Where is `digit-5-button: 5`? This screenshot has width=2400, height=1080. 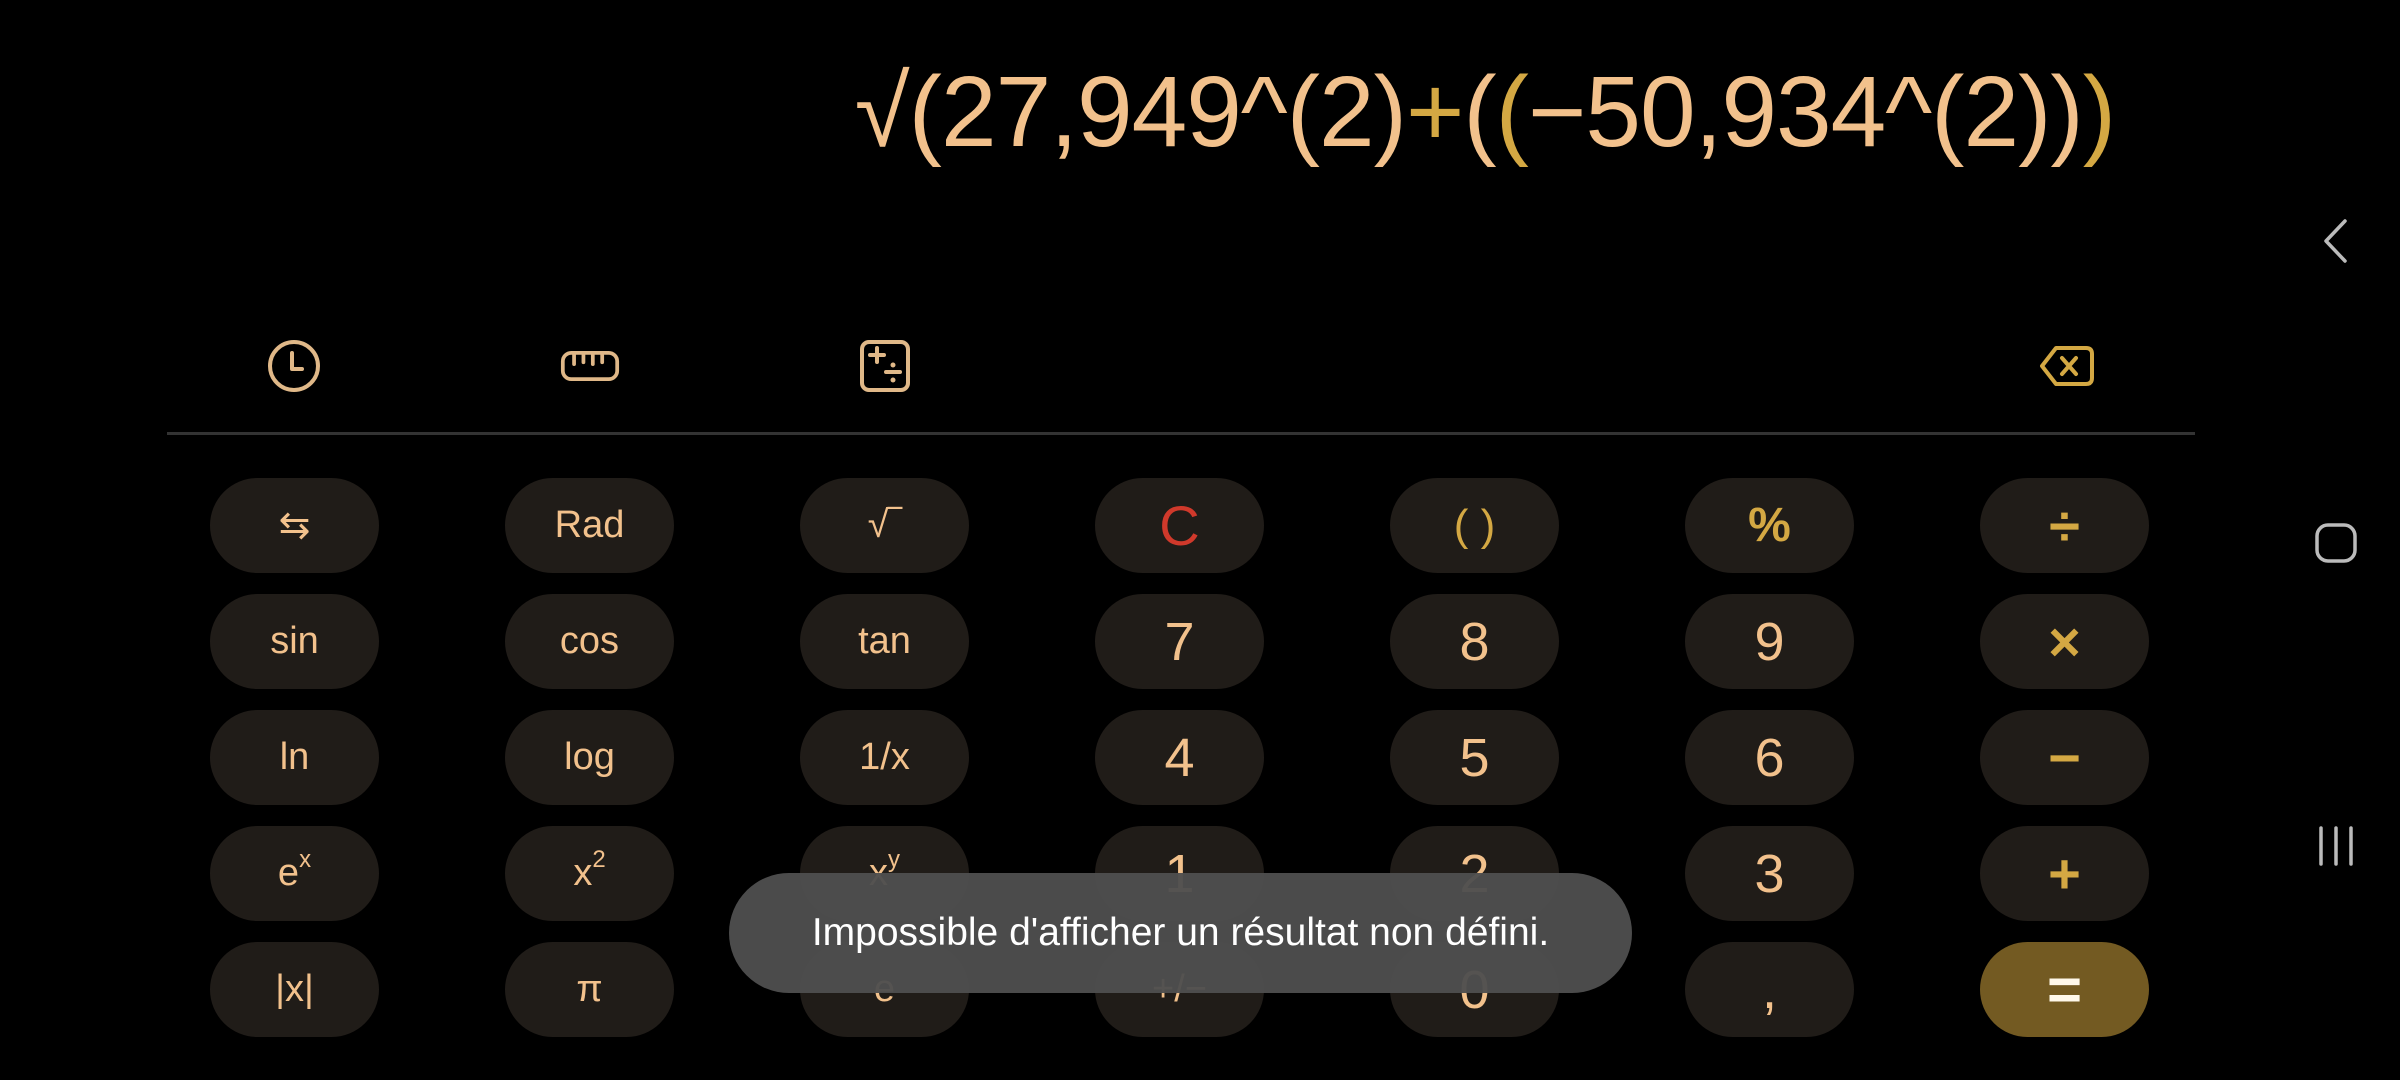 digit-5-button: 5 is located at coordinates (1474, 757).